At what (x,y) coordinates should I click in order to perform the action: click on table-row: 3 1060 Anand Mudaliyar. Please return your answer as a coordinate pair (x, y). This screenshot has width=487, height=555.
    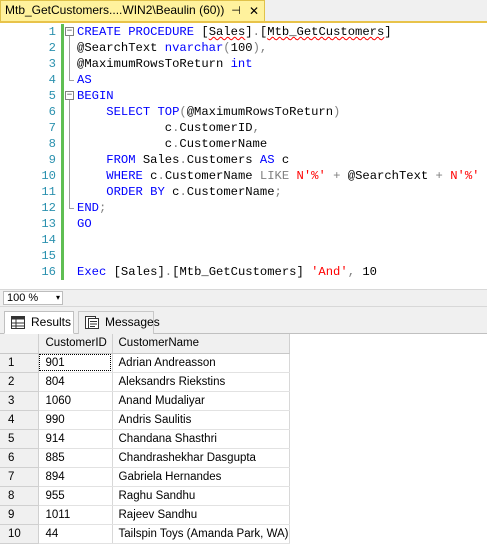
    Looking at the image, I should click on (145, 401).